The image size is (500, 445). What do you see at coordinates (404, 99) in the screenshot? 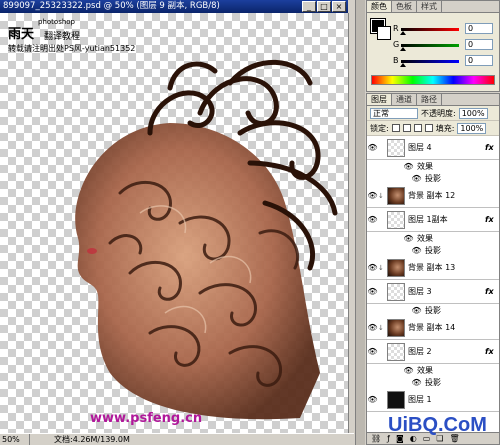
I see `layers-panel-tab-1: 通道` at bounding box center [404, 99].